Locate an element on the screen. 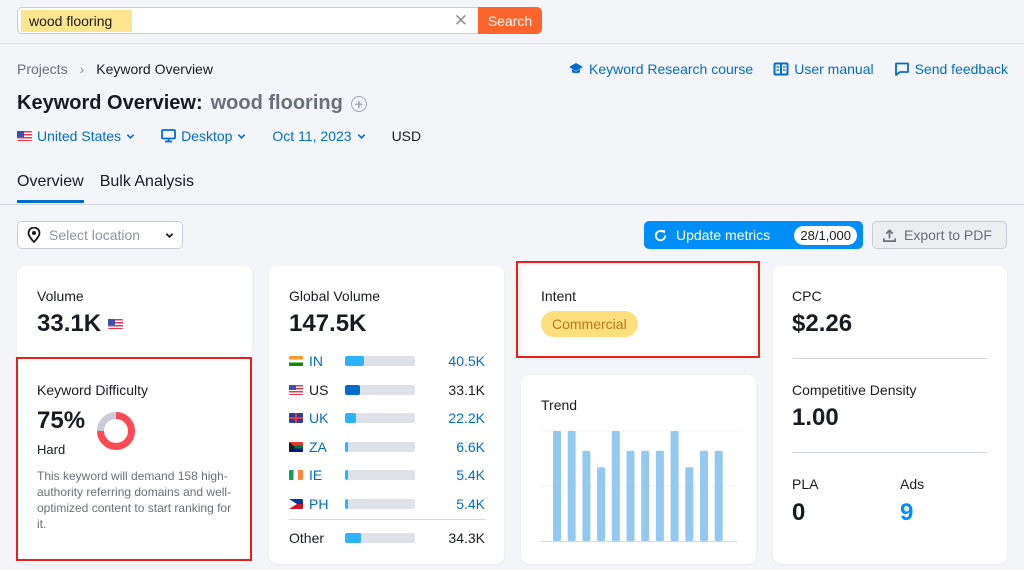 This screenshot has height=570, width=1024. search-value: wood flooring is located at coordinates (76, 21).